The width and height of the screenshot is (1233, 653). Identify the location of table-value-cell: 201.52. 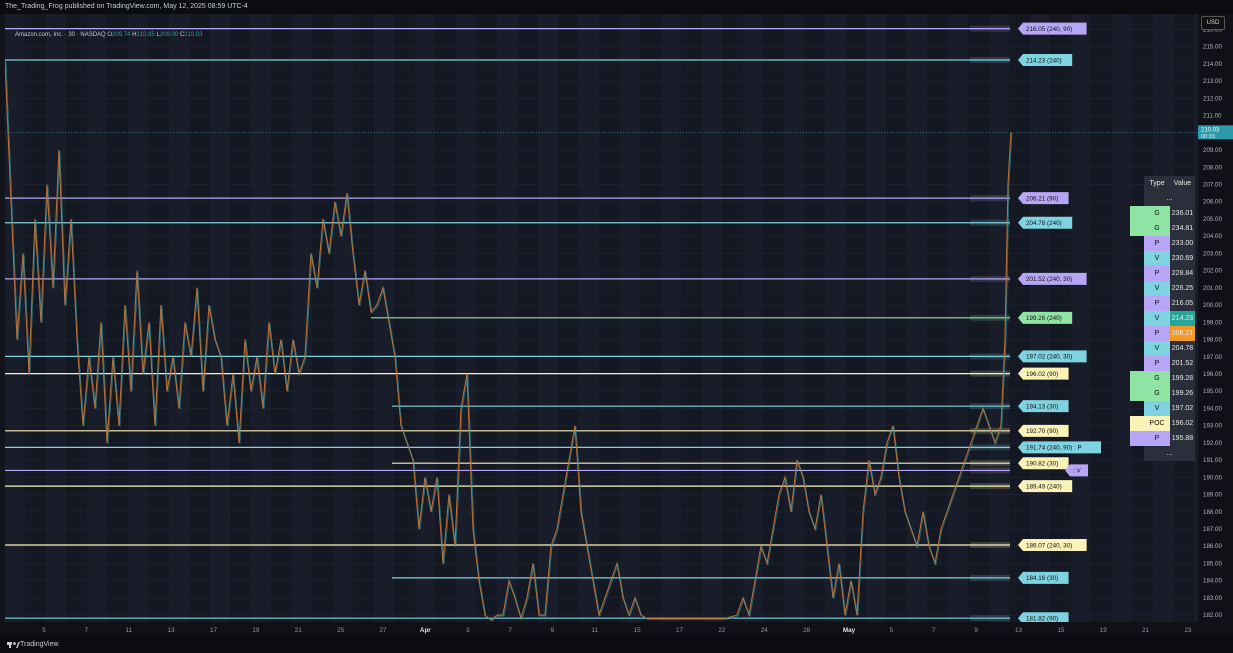
(1182, 363).